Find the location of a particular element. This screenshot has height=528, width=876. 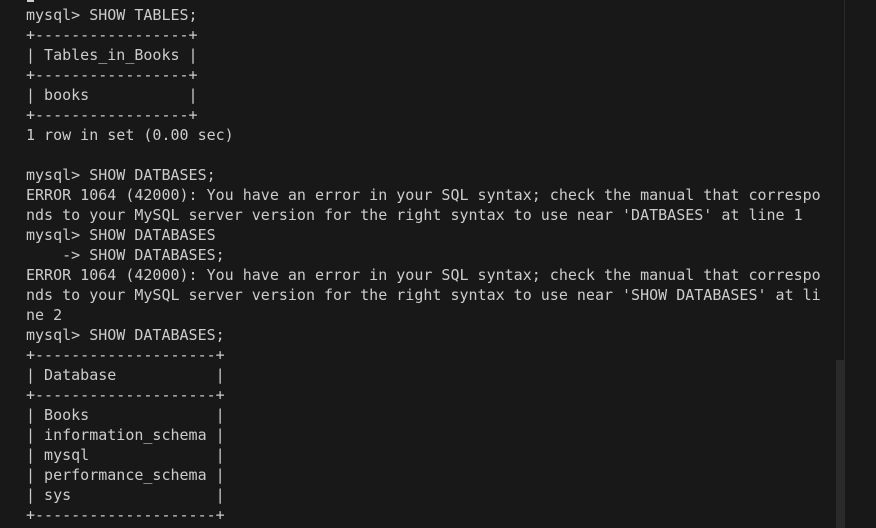

terminal-line: | sys | is located at coordinates (125, 495).